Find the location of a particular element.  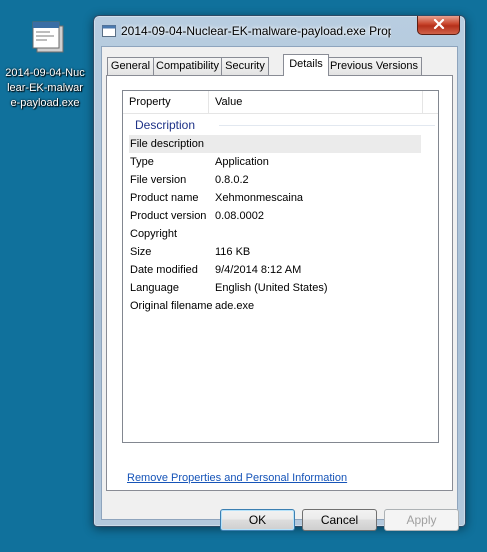

close-icon is located at coordinates (439, 25).